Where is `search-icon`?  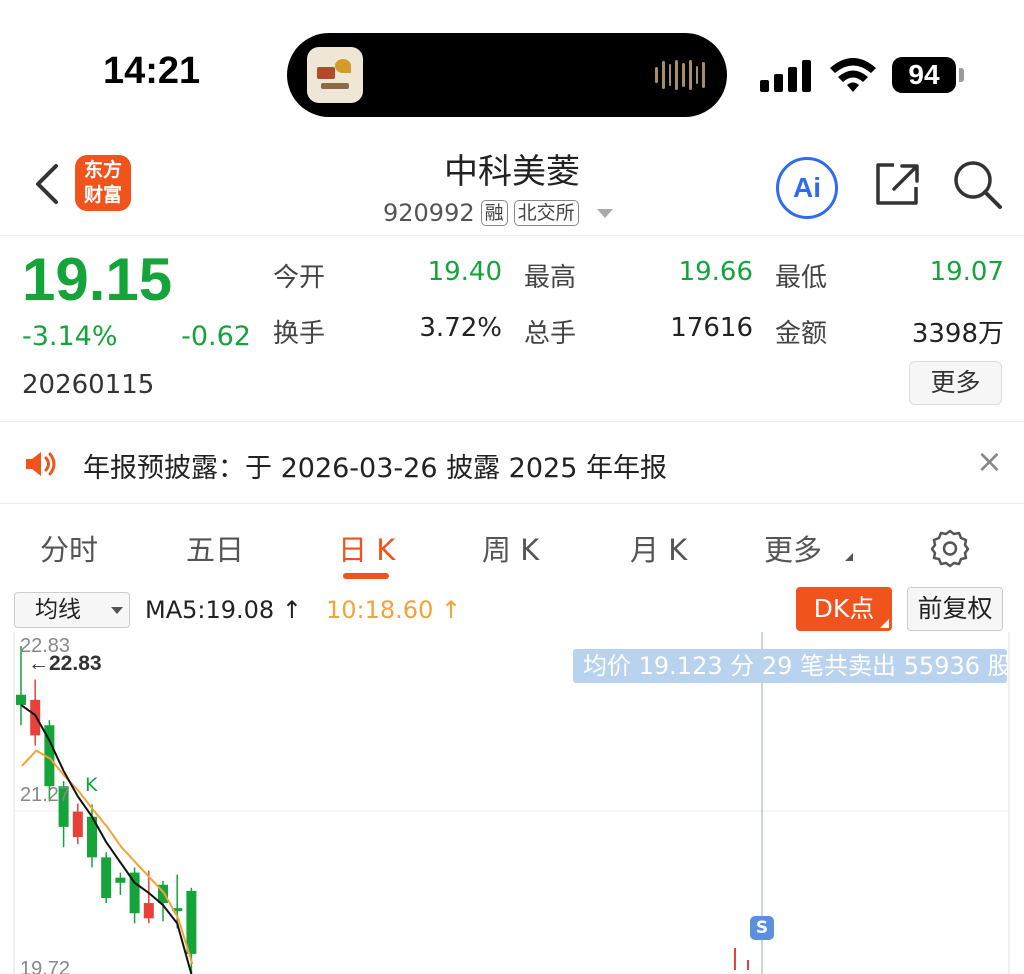
search-icon is located at coordinates (977, 184).